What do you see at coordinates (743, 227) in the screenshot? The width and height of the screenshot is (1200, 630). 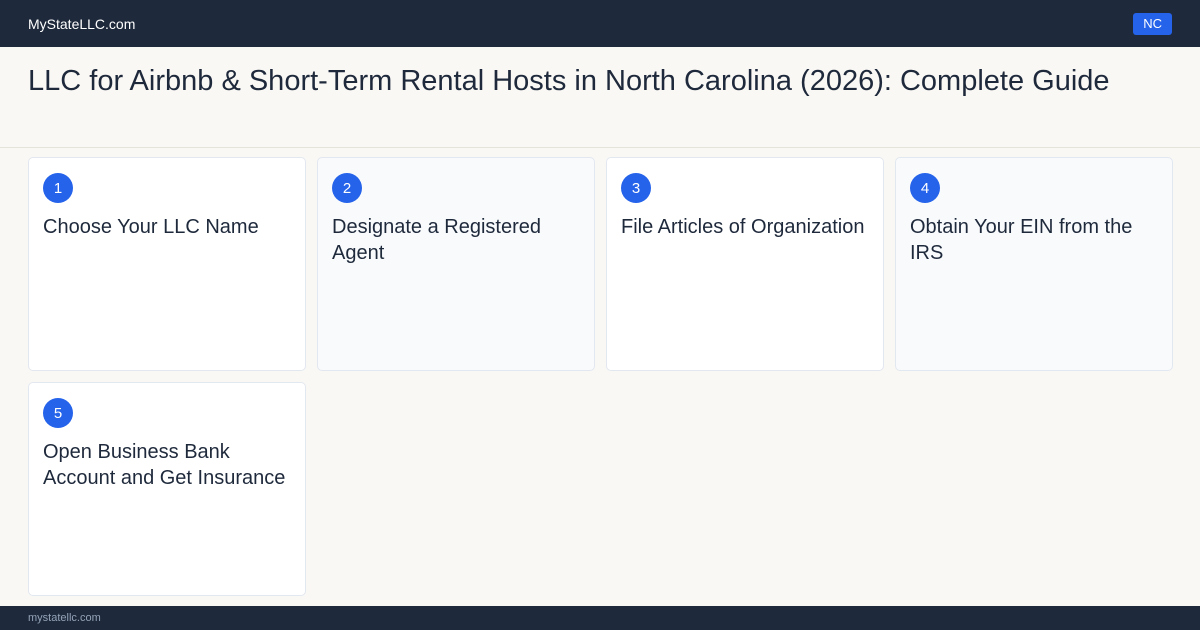 I see `step-title: File Articles of Organization` at bounding box center [743, 227].